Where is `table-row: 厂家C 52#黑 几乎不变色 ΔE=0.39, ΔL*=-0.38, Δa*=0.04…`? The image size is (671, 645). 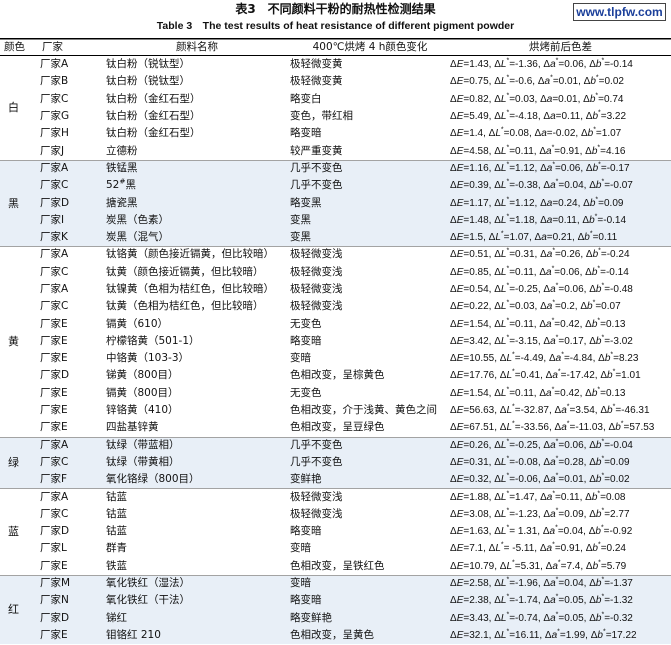 table-row: 厂家C 52#黑 几乎不变色 ΔE=0.39, ΔL*=-0.38, Δa*=0.04… is located at coordinates (335, 186).